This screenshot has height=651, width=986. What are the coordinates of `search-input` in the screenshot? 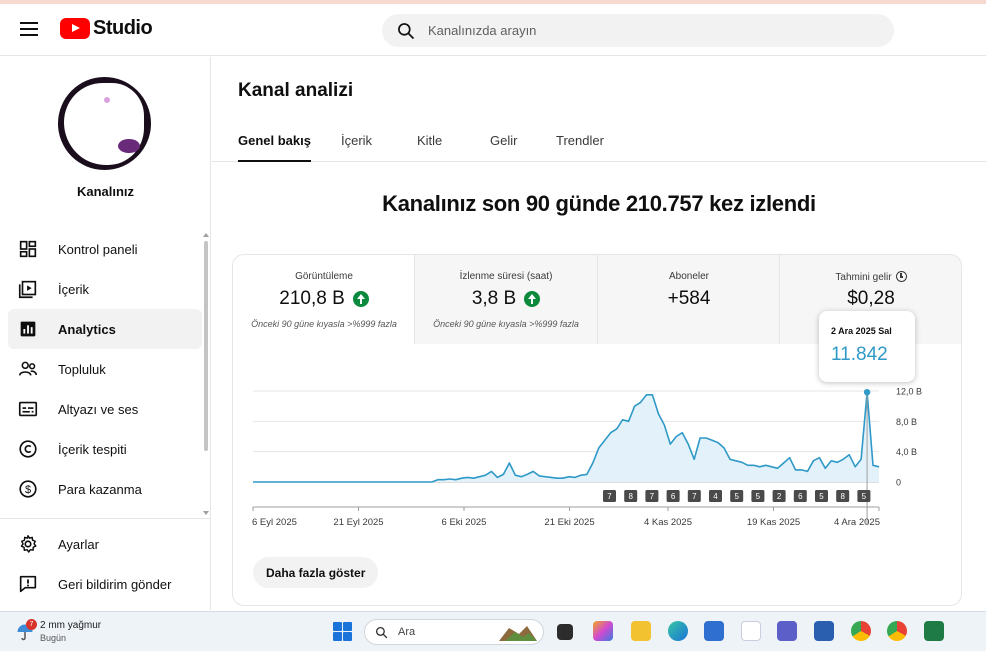 It's located at (638, 30).